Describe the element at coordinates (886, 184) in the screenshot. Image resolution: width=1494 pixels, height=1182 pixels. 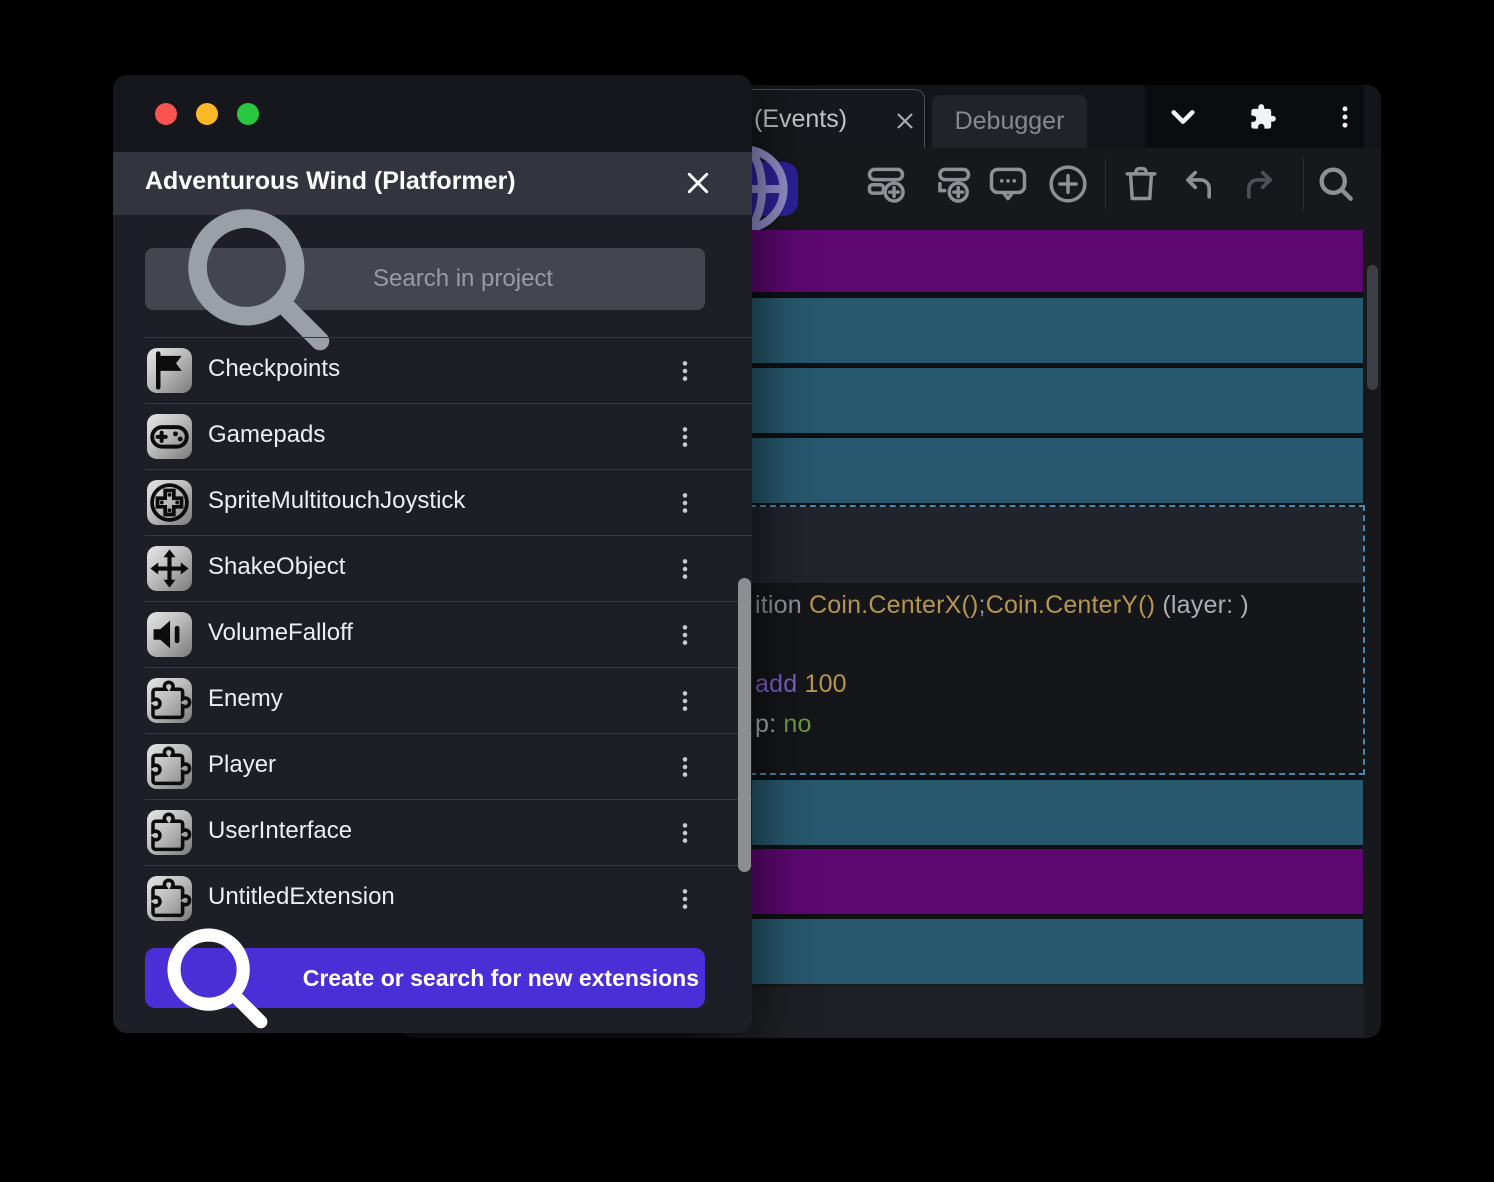
I see `add-event-icon` at that location.